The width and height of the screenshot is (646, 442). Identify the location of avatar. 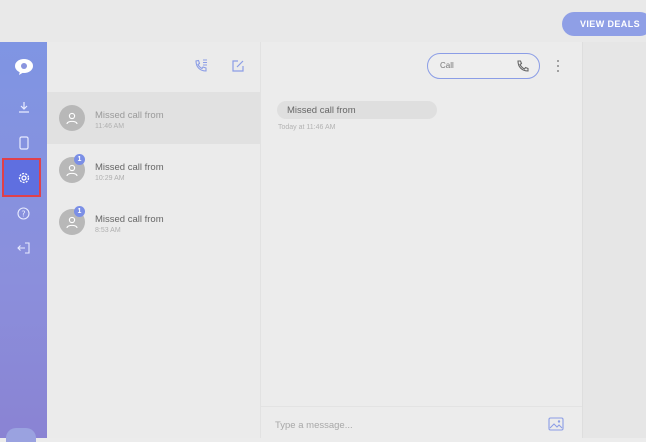
(72, 118).